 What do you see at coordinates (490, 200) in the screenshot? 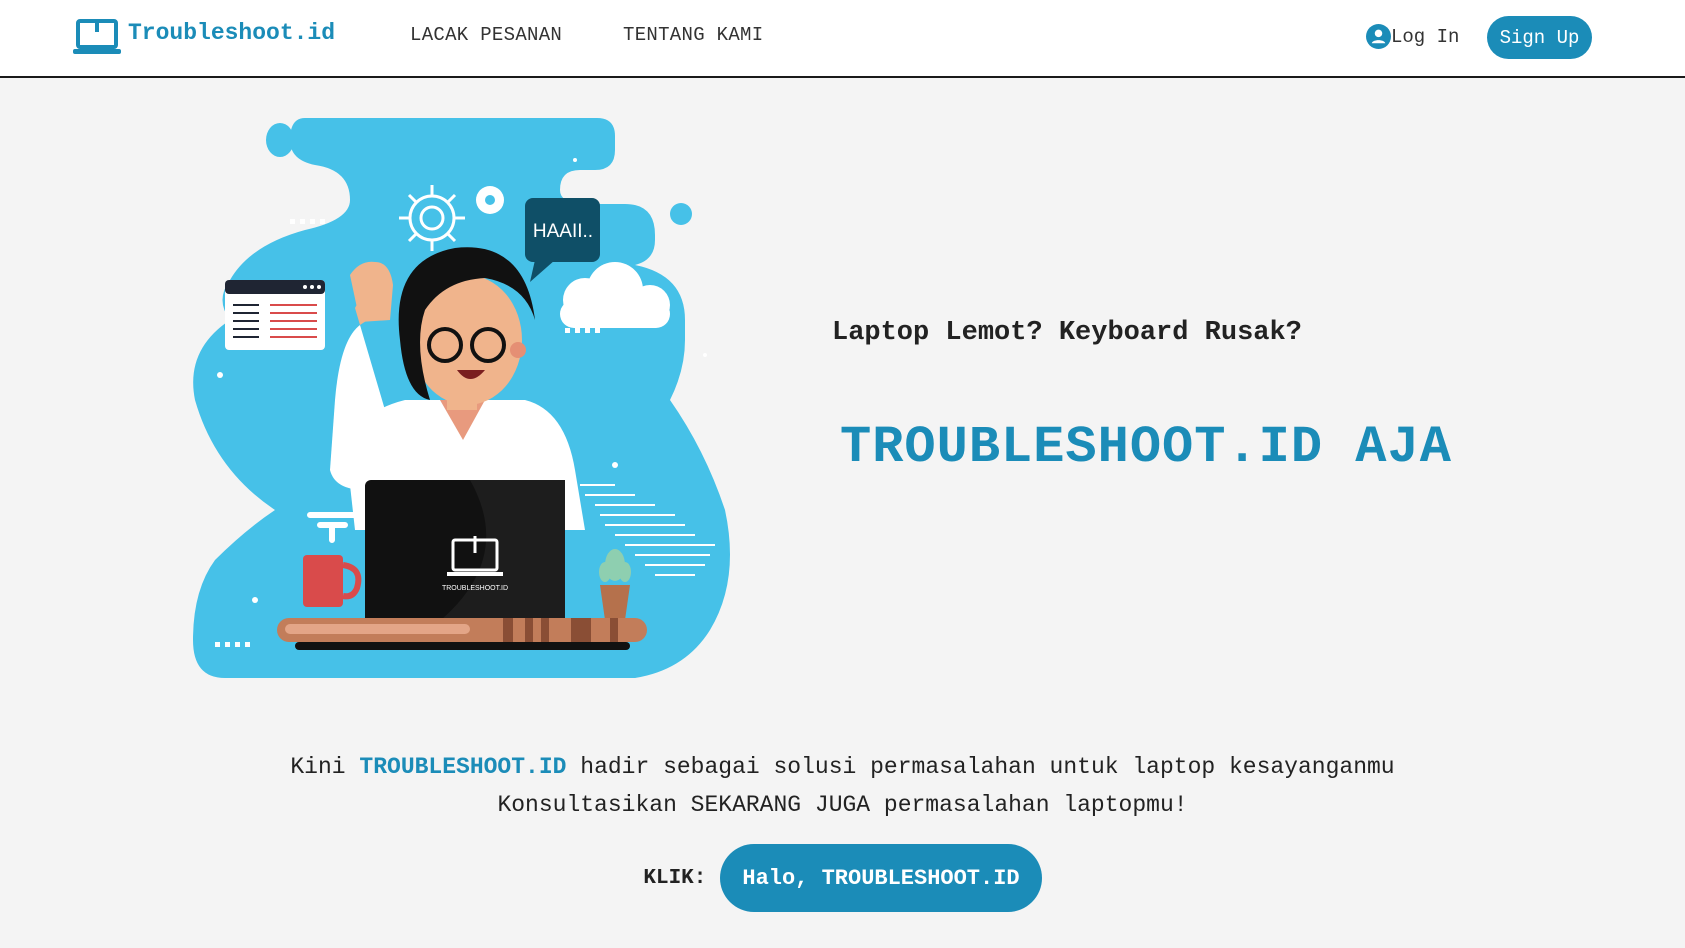
I see `gear-small-icon` at bounding box center [490, 200].